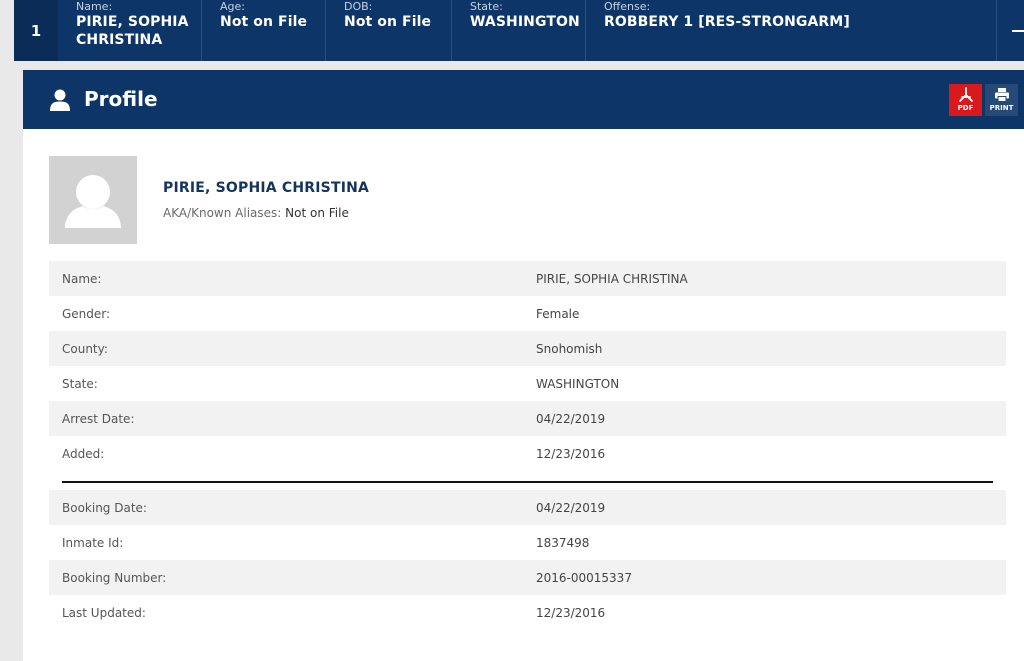  Describe the element at coordinates (80, 383) in the screenshot. I see `row-key: State:` at that location.